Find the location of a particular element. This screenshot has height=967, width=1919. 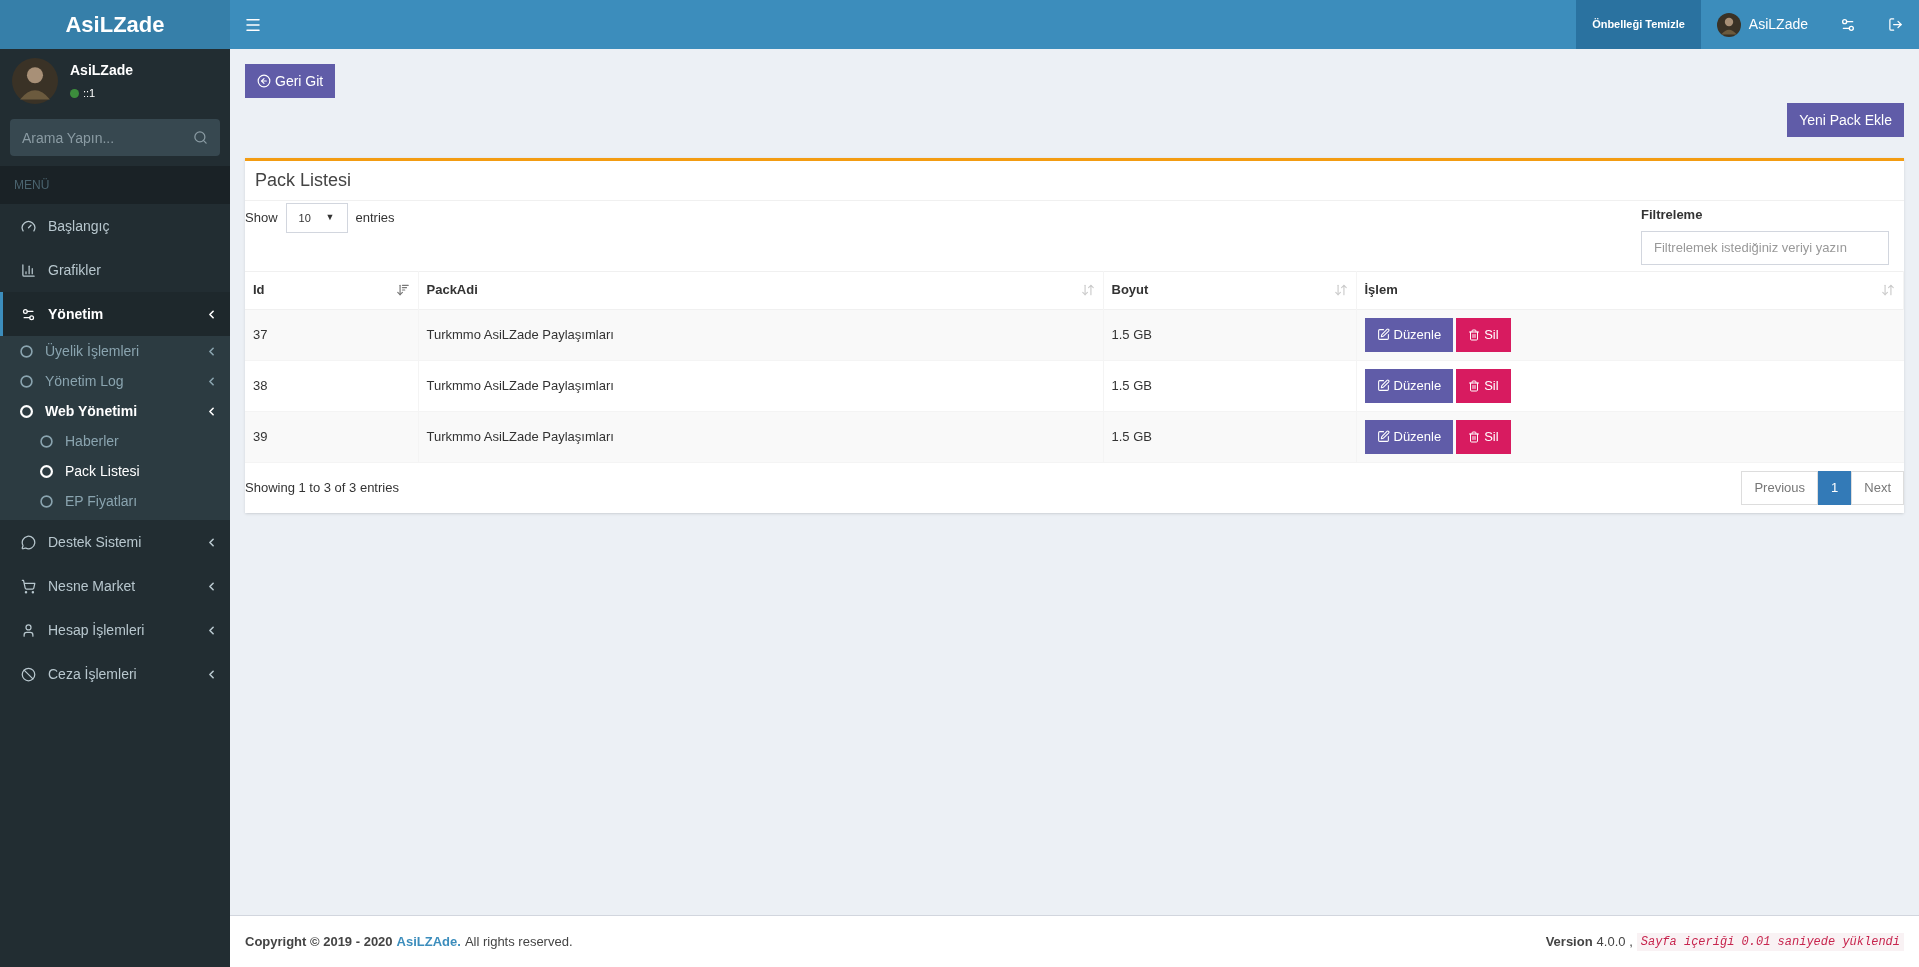

table-cell: 38 is located at coordinates (260, 385).